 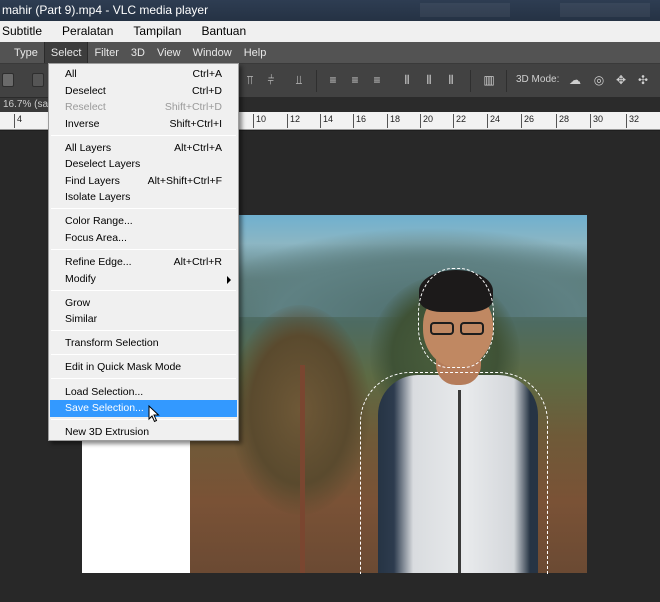 I want to click on 3d-drag-icon: ✥, so click(x=621, y=80).